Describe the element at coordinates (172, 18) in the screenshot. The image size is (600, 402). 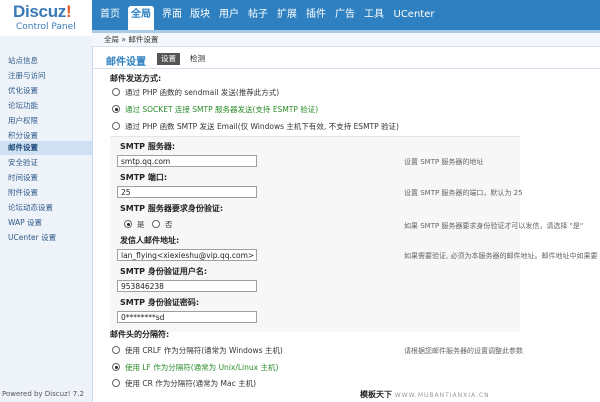
I see `tab-interface: 界面` at that location.